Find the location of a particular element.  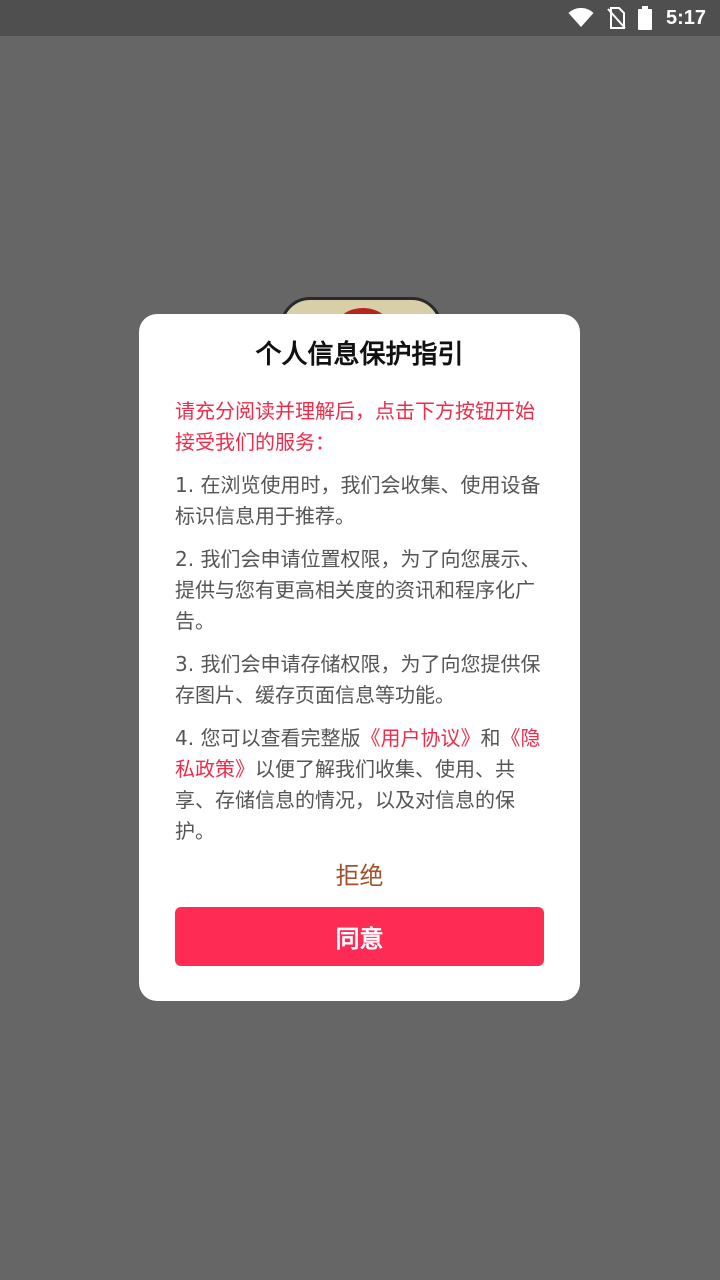

wifi-icon is located at coordinates (581, 18).